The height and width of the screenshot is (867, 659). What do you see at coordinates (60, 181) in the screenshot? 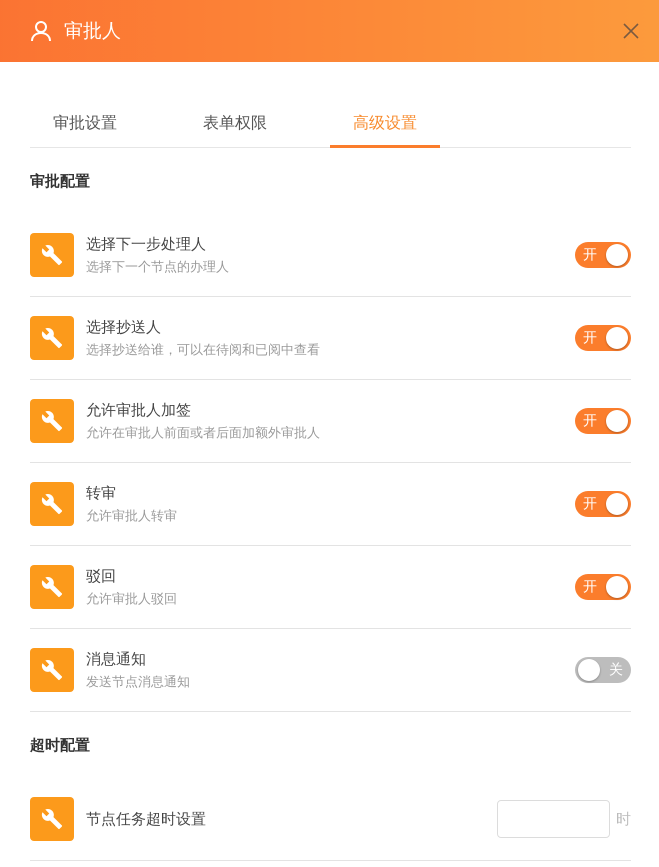
I see `section-title: 审批配置` at bounding box center [60, 181].